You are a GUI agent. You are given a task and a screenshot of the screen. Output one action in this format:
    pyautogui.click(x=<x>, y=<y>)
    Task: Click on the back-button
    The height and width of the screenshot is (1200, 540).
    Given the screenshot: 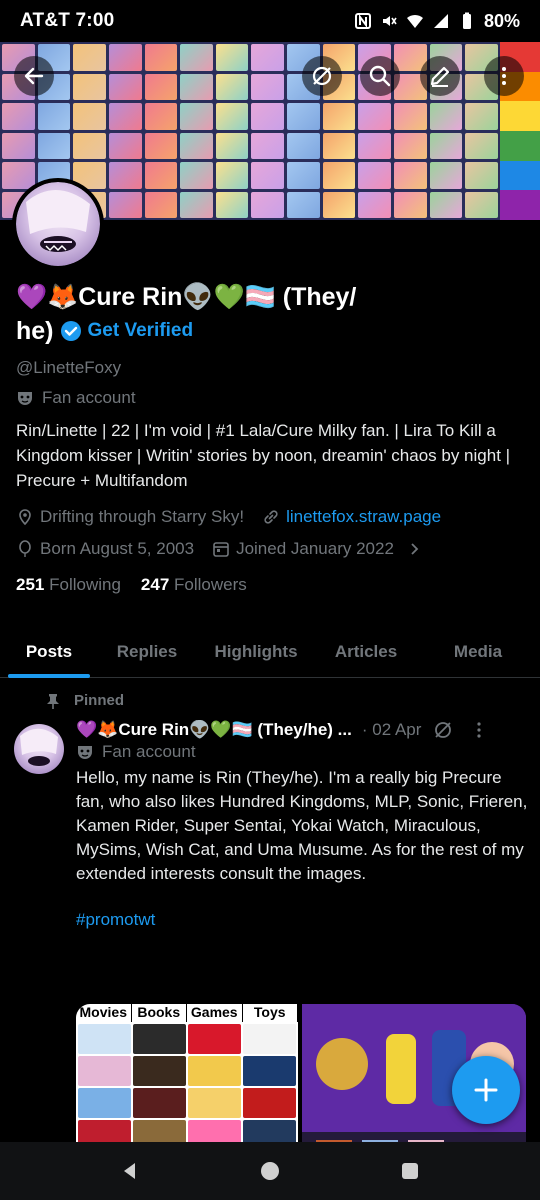 What is the action you would take?
    pyautogui.click(x=34, y=76)
    